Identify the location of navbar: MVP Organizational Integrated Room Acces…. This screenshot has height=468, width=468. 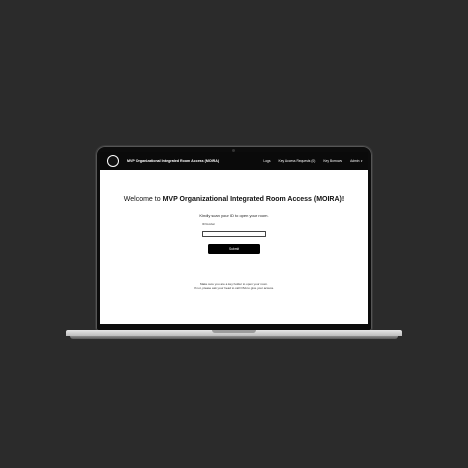
(234, 161).